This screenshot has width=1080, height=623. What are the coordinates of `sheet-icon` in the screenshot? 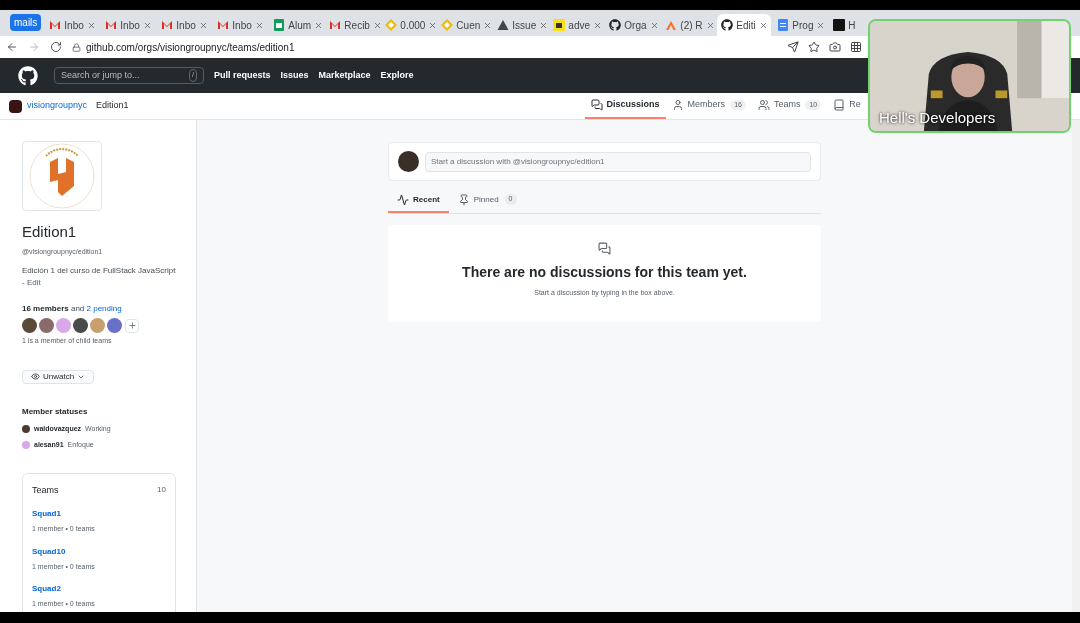 It's located at (279, 25).